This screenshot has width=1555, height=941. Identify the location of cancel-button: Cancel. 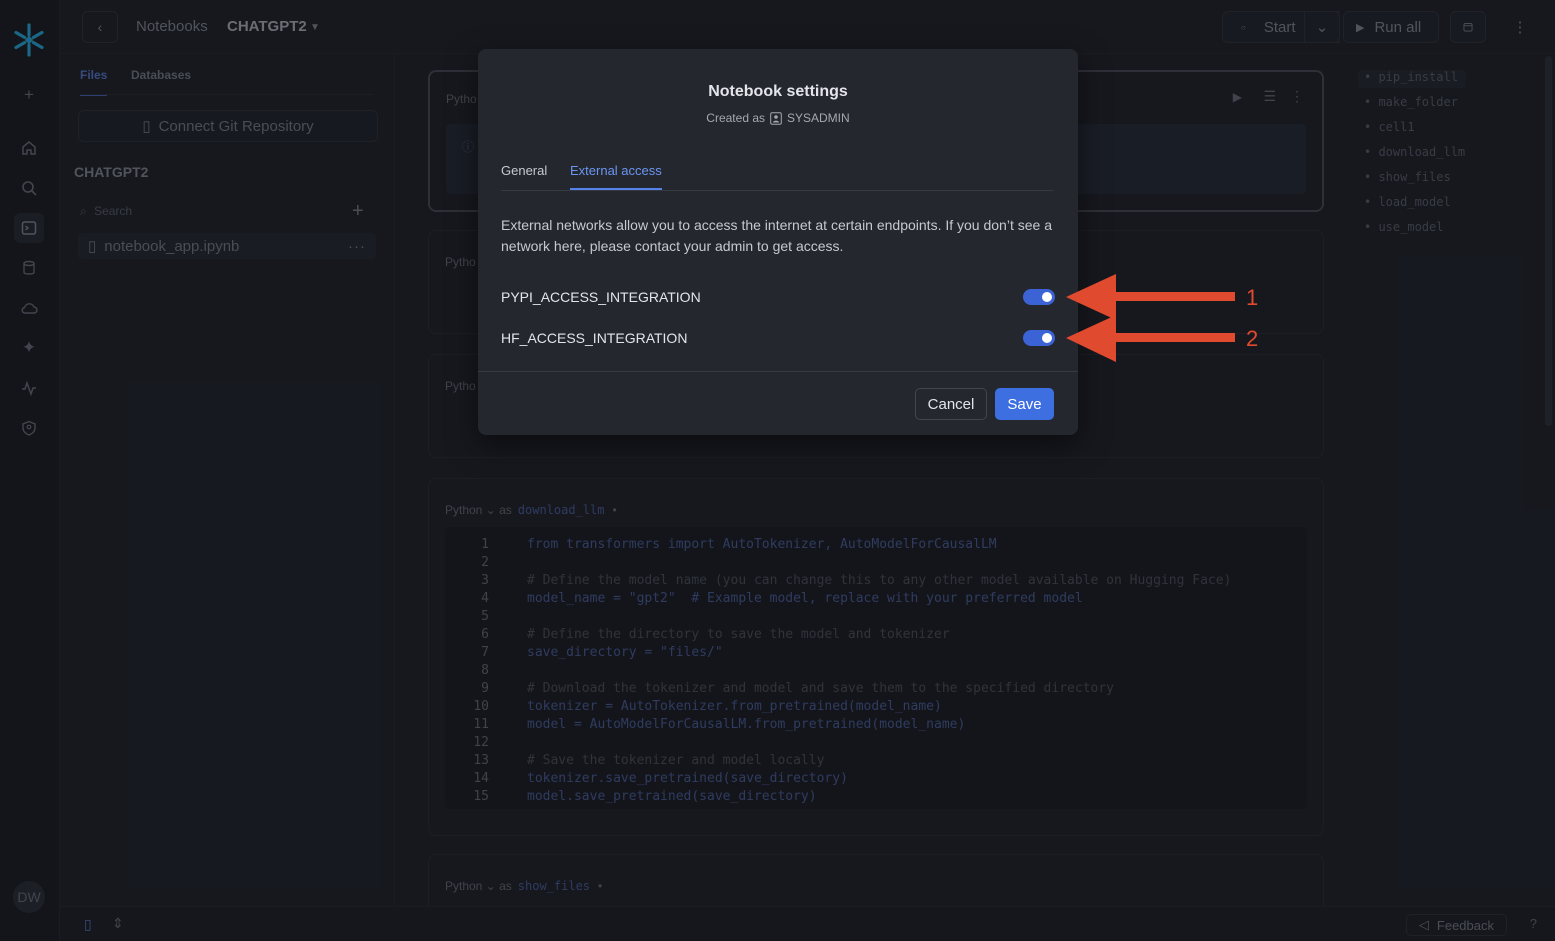
(951, 404).